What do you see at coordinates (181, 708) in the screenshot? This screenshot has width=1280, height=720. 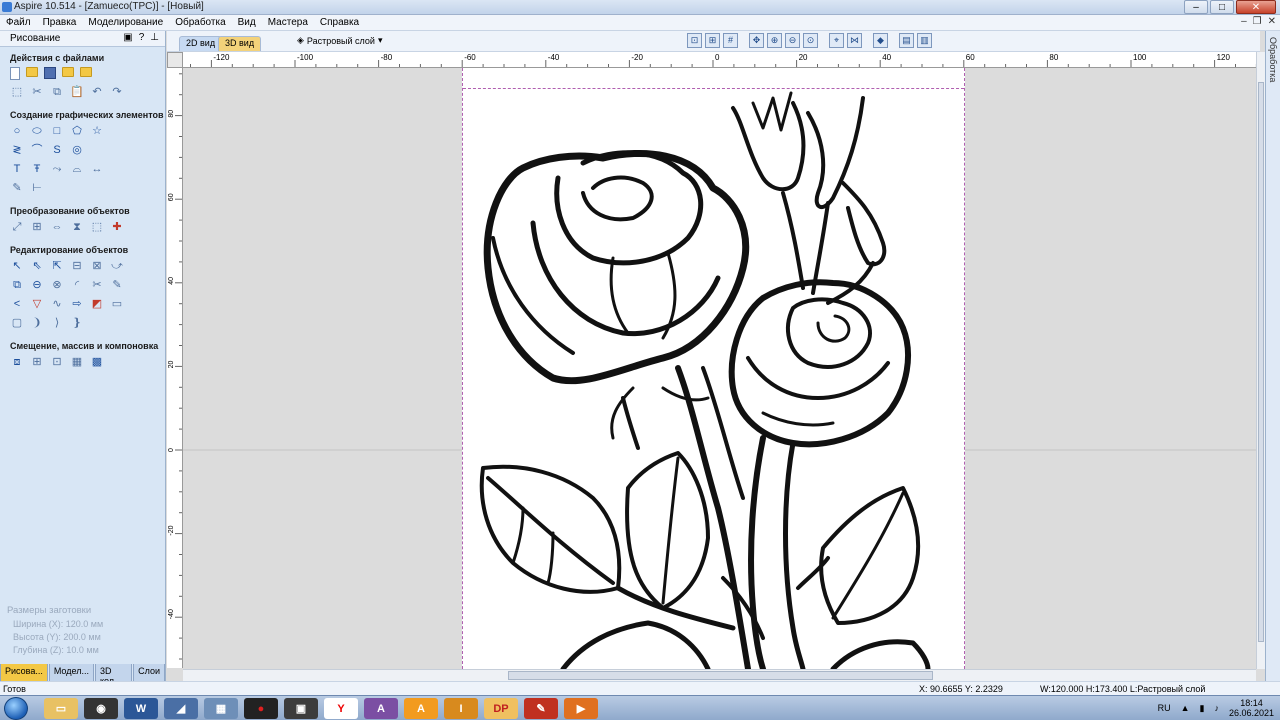 I see `vectric-icon: ◢` at bounding box center [181, 708].